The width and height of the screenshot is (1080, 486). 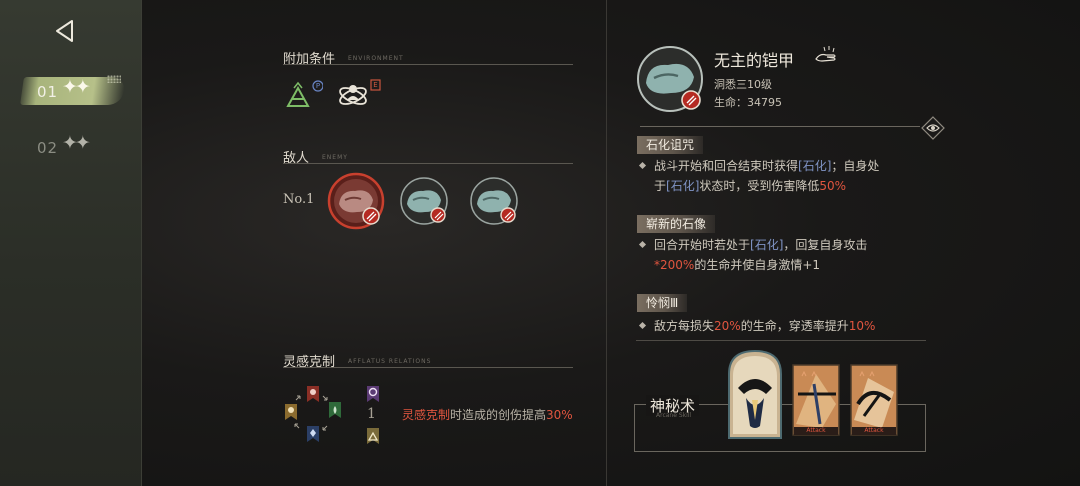 I want to click on eye-icon, so click(x=933, y=128).